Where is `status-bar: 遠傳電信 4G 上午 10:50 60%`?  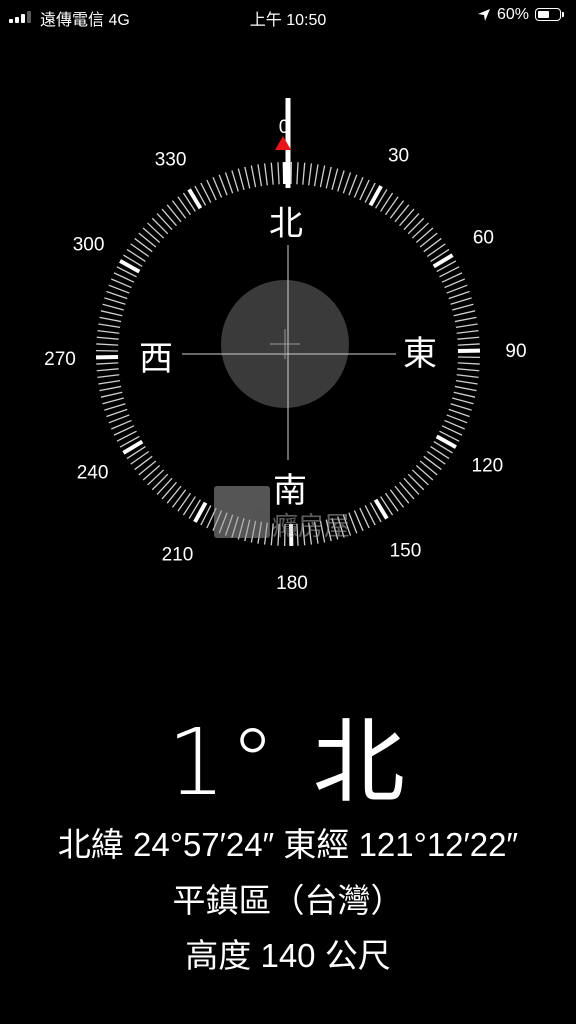 status-bar: 遠傳電信 4G 上午 10:50 60% is located at coordinates (288, 16).